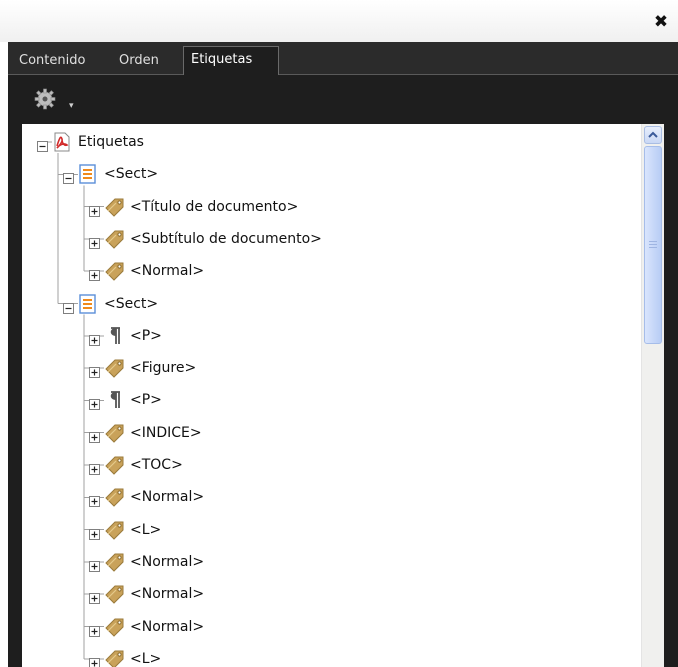 Image resolution: width=678 pixels, height=667 pixels. What do you see at coordinates (226, 238) in the screenshot?
I see `tree-item-label: <Subtítulo de documento>` at bounding box center [226, 238].